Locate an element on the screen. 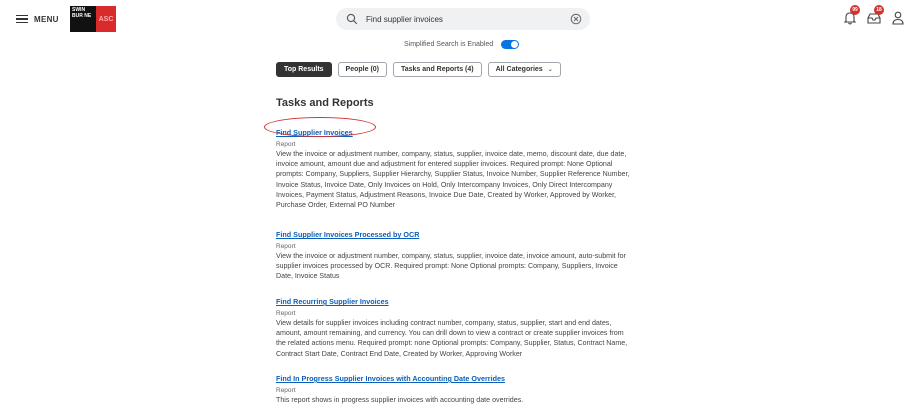 This screenshot has width=906, height=405. notifications-badge: 99 is located at coordinates (855, 10).